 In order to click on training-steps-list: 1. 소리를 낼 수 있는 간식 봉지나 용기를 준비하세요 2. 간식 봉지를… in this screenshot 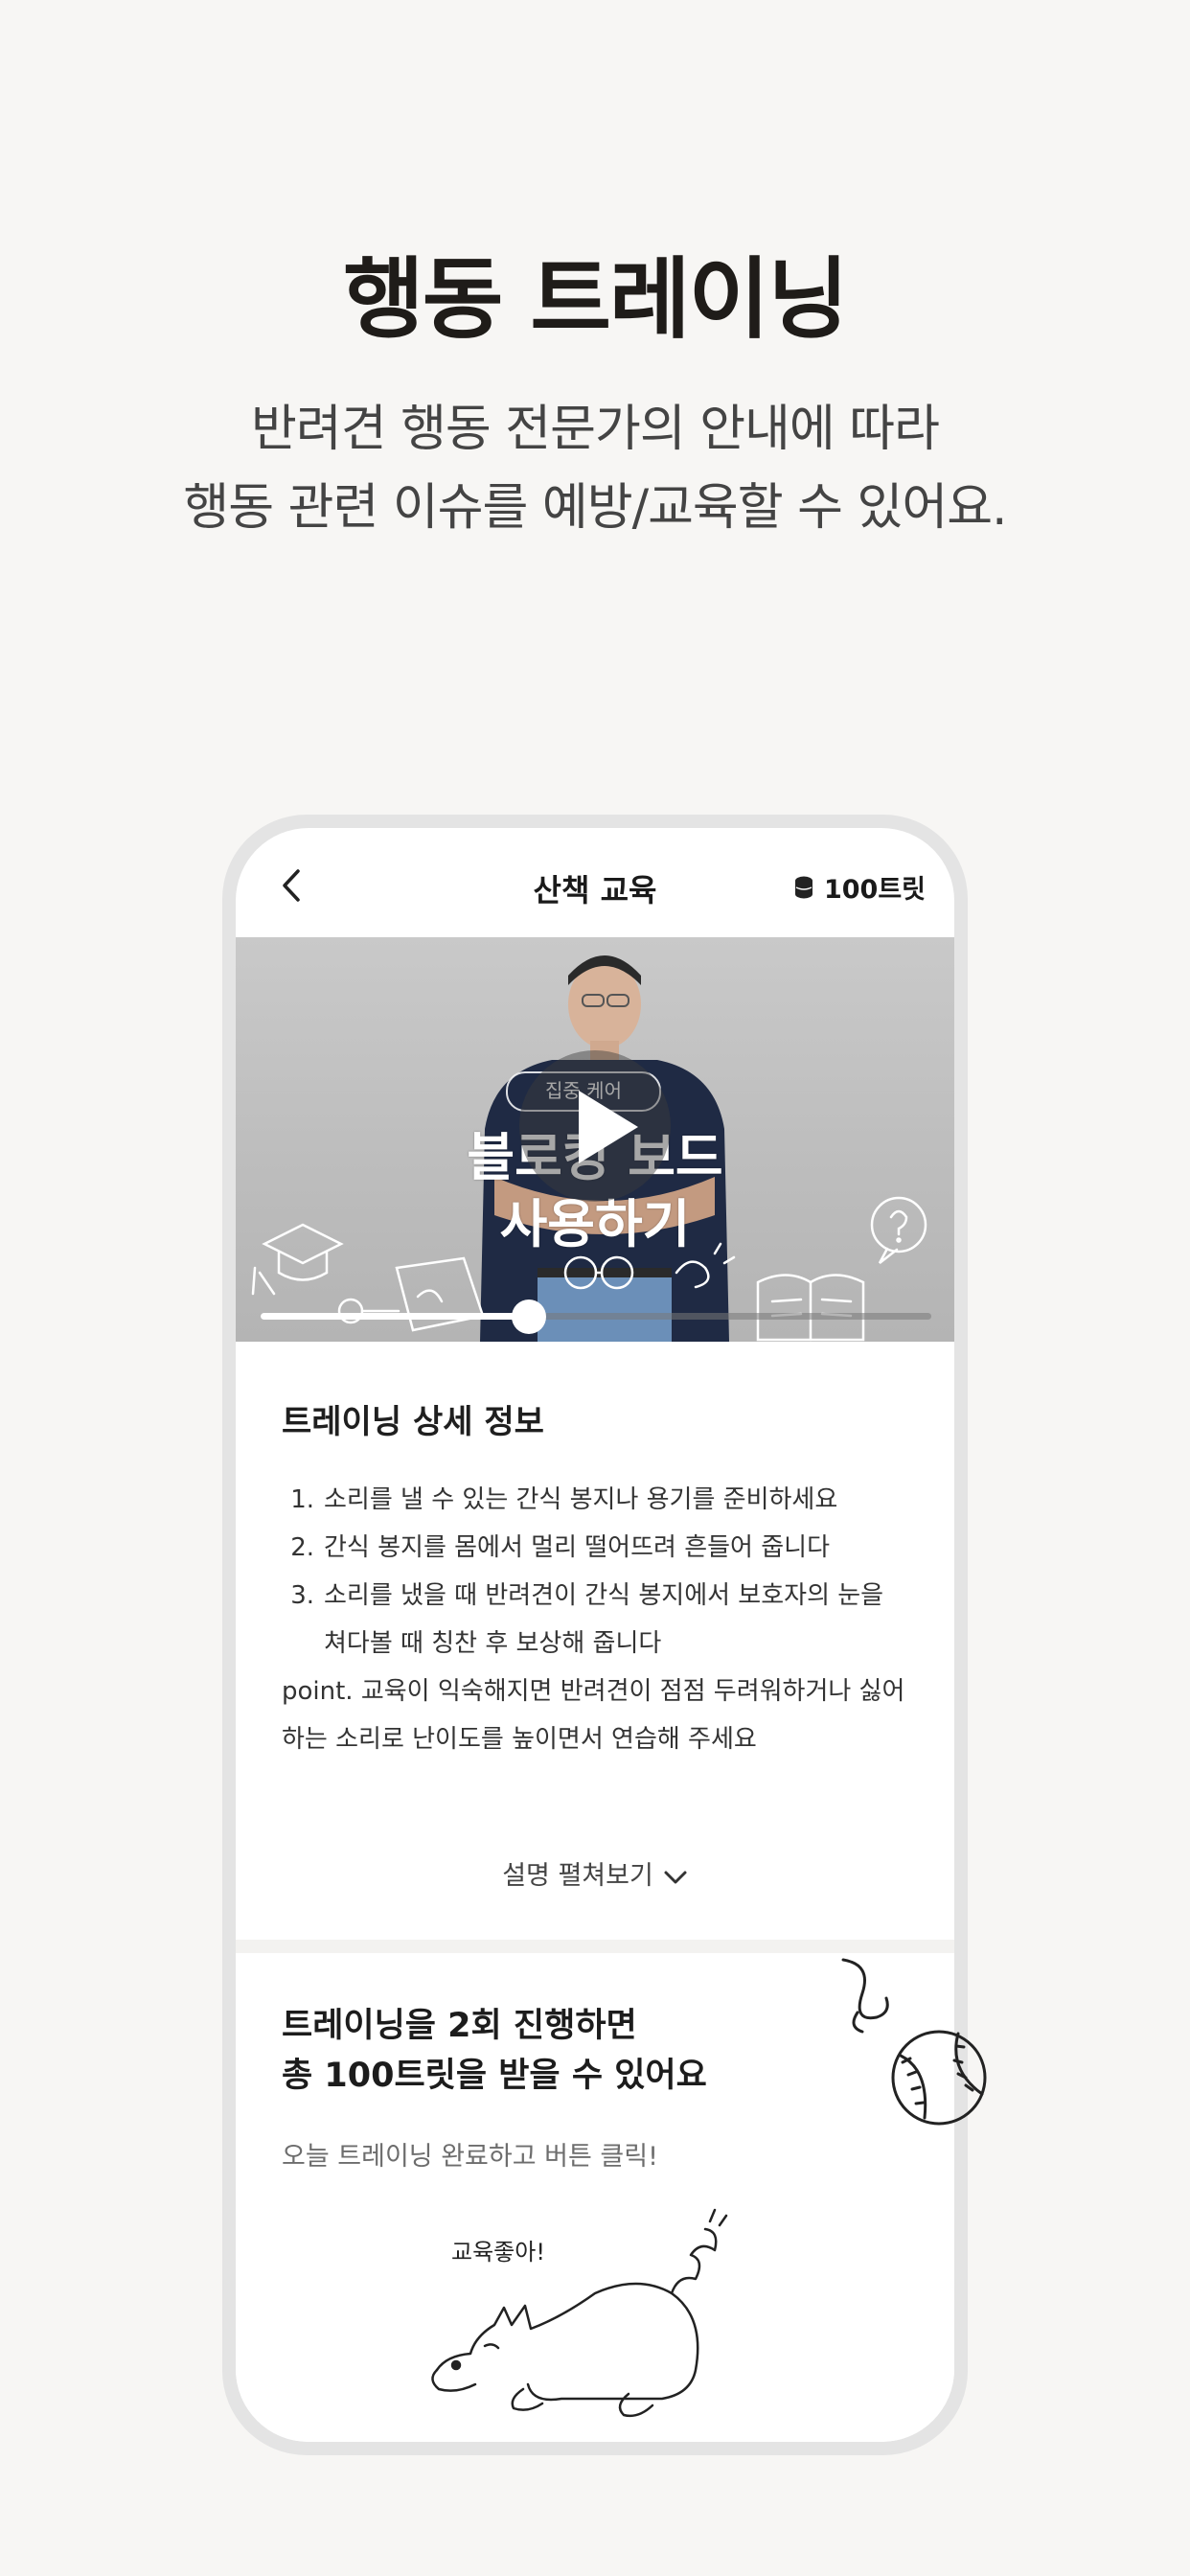, I will do `click(598, 1619)`.